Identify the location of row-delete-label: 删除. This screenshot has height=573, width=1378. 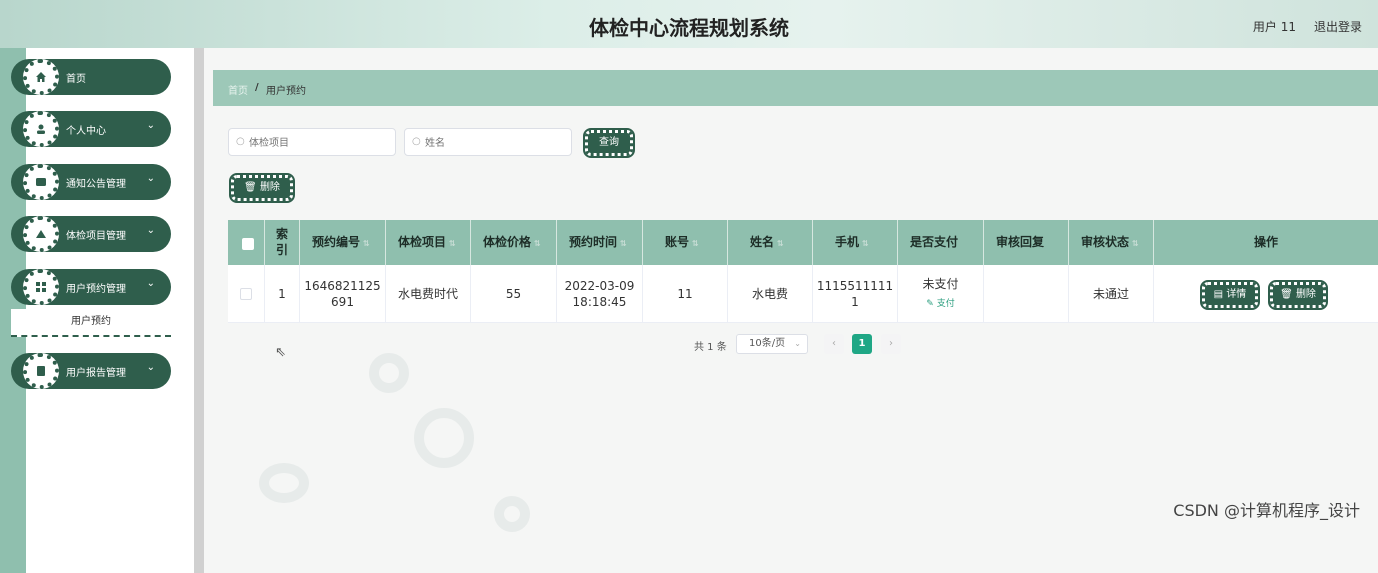
(1305, 294).